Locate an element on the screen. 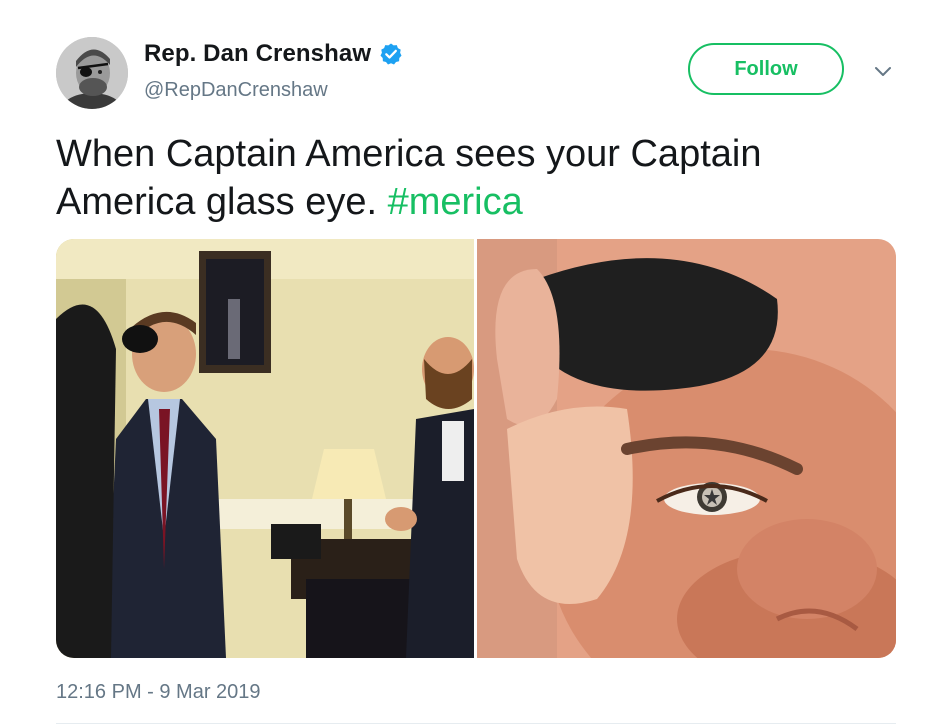  tweet-timestamp: 12:16 PM - 9 Mar 2019 is located at coordinates (158, 692).